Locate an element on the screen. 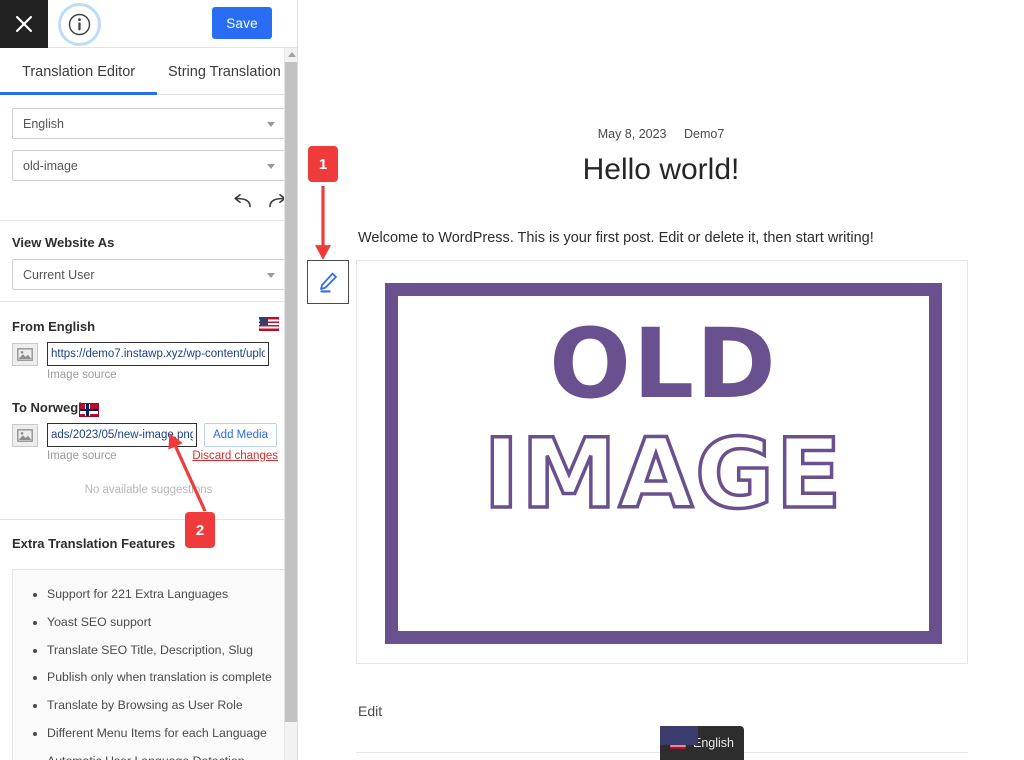  sidebar-tabs: Translation Editor String Translation is located at coordinates (148, 71).